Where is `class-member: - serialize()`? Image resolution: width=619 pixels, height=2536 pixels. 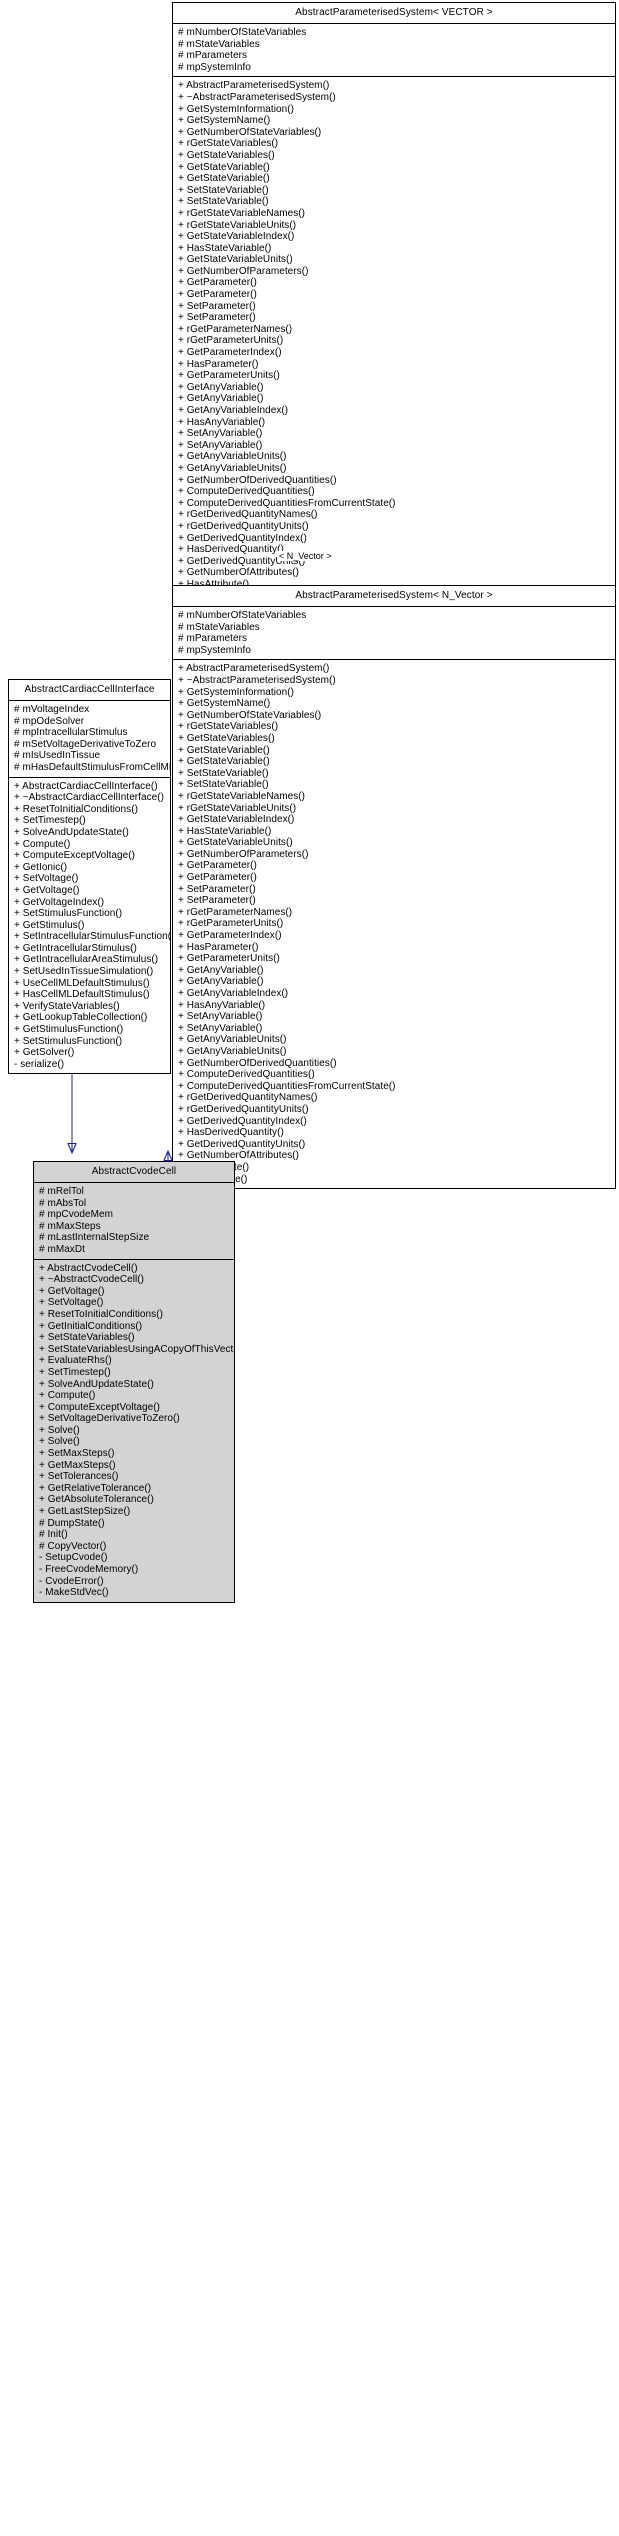 class-member: - serialize() is located at coordinates (39, 1064).